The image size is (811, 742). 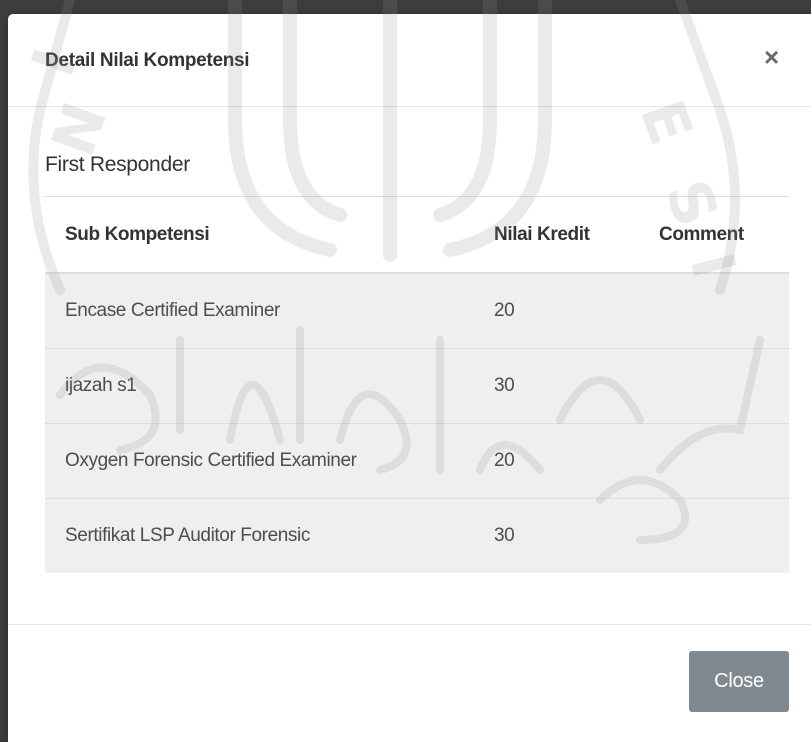 What do you see at coordinates (101, 385) in the screenshot?
I see `cell-sub-kompetensi: ijazah s1` at bounding box center [101, 385].